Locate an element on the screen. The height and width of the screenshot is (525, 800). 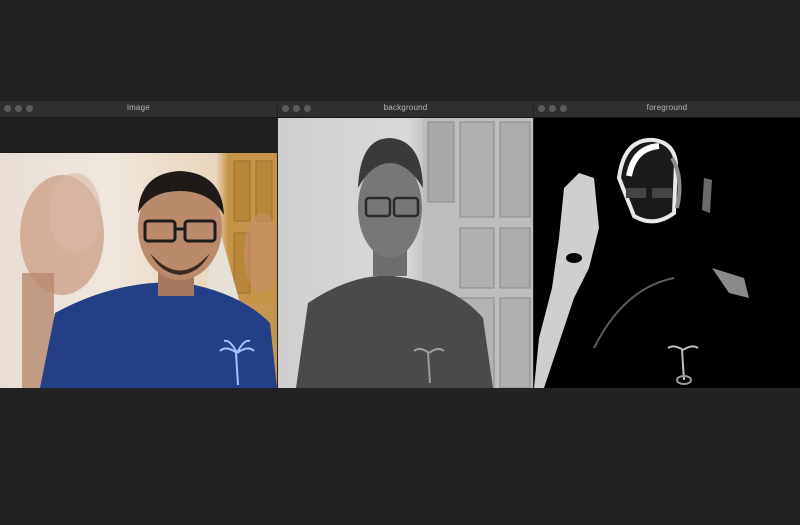
window-titlebar: foreground is located at coordinates (667, 109).